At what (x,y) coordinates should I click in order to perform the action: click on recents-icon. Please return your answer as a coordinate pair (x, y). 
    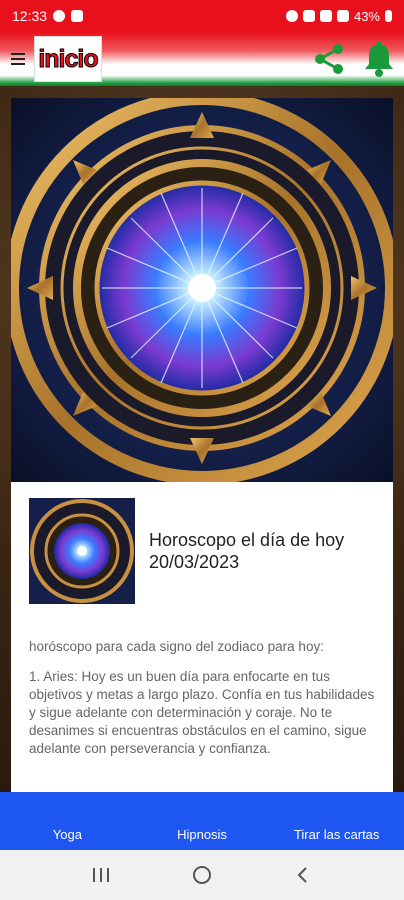
    Looking at the image, I should click on (100, 875).